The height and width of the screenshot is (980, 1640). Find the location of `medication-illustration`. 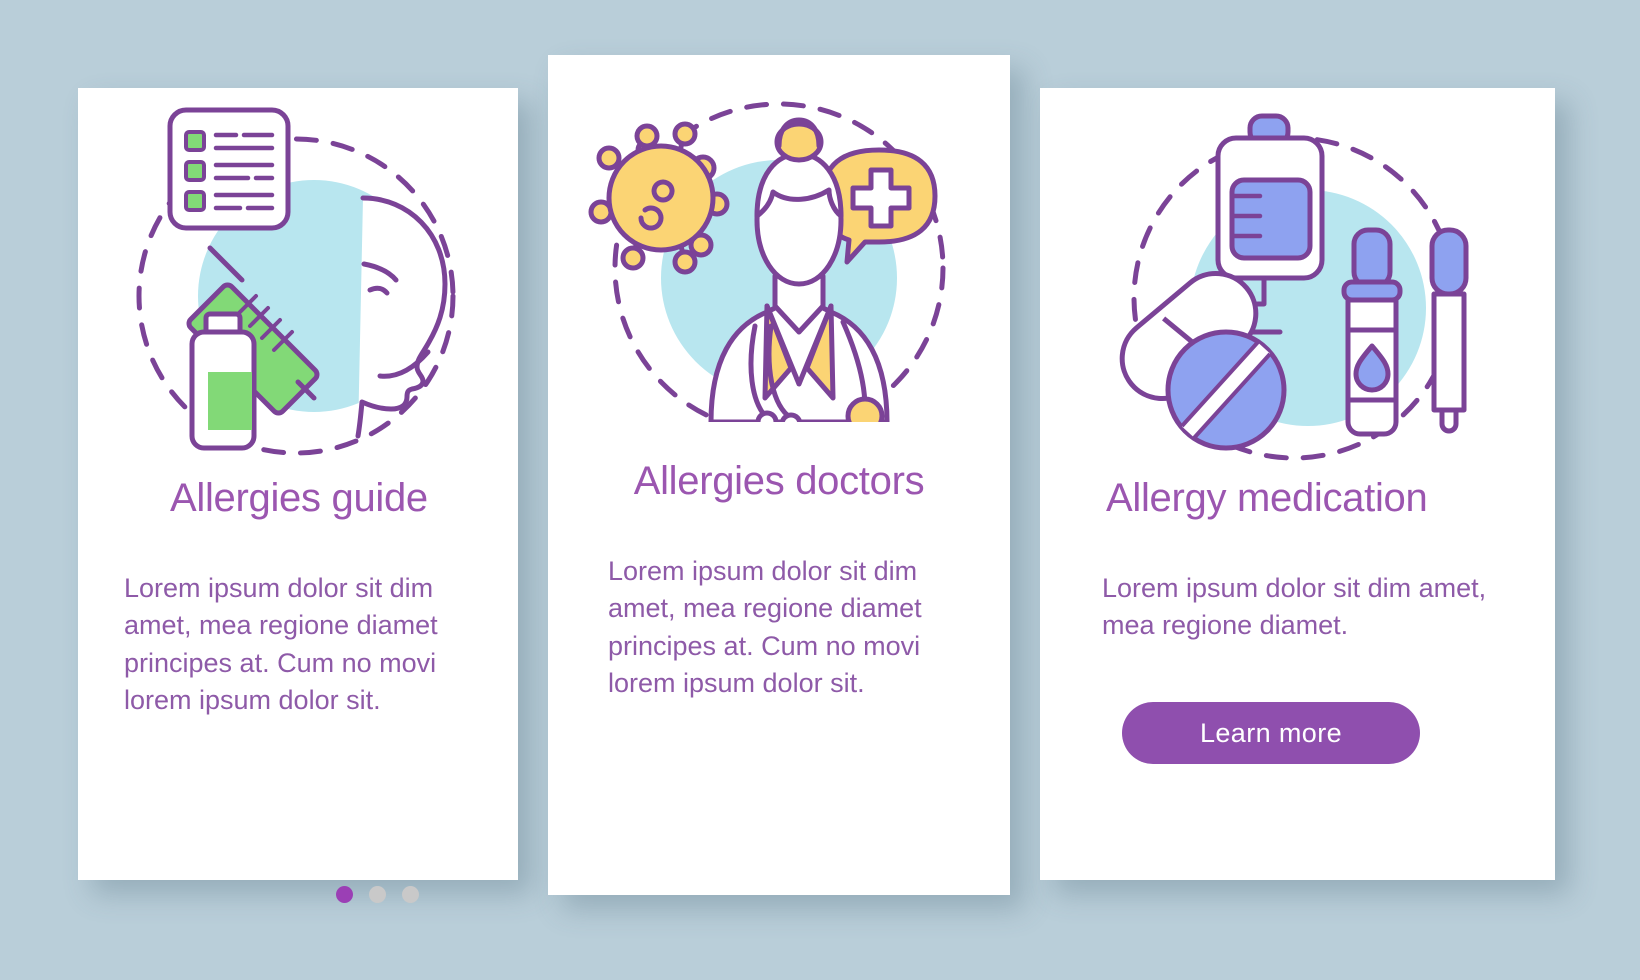

medication-illustration is located at coordinates (1297, 278).